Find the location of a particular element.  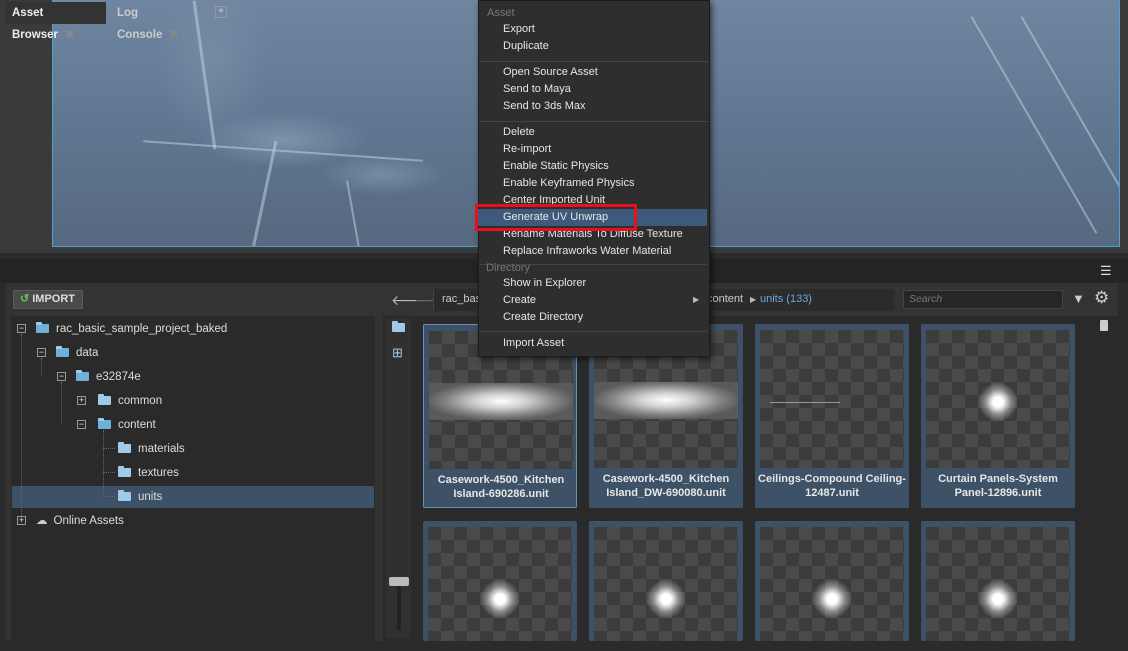

menu-item-open-source-asset: Open Source Asset is located at coordinates (603, 72).